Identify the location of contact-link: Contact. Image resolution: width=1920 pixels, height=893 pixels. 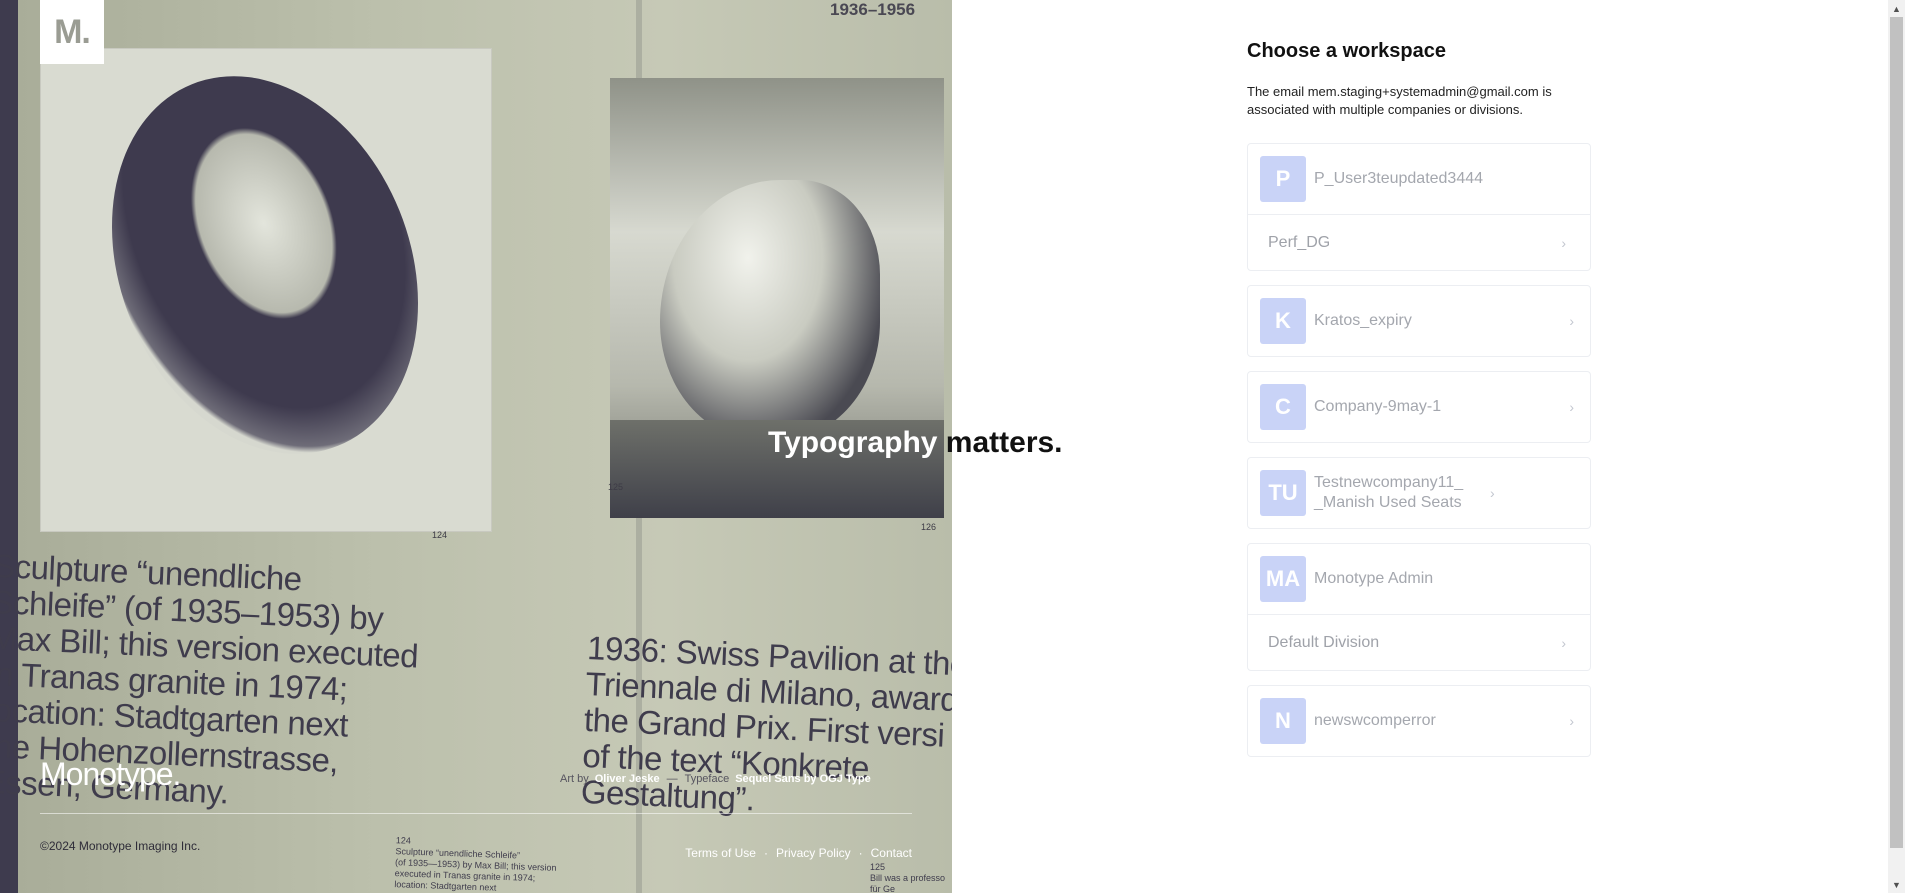
(891, 853).